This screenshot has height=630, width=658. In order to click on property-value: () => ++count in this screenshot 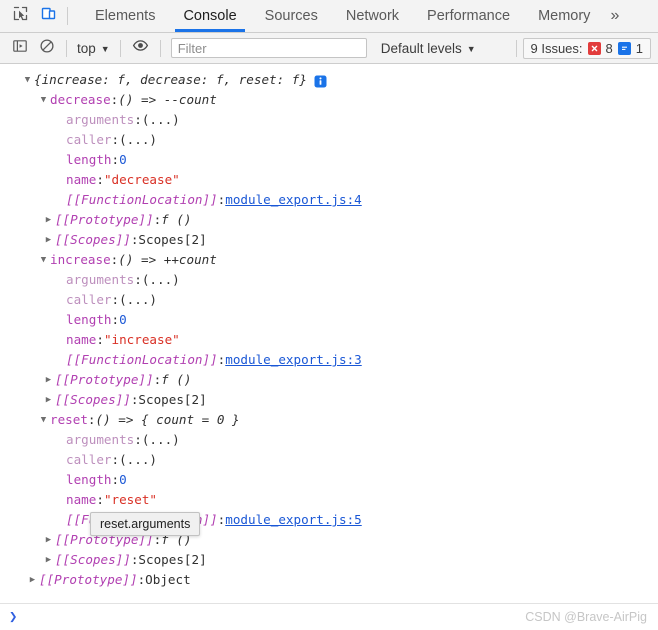, I will do `click(167, 259)`.